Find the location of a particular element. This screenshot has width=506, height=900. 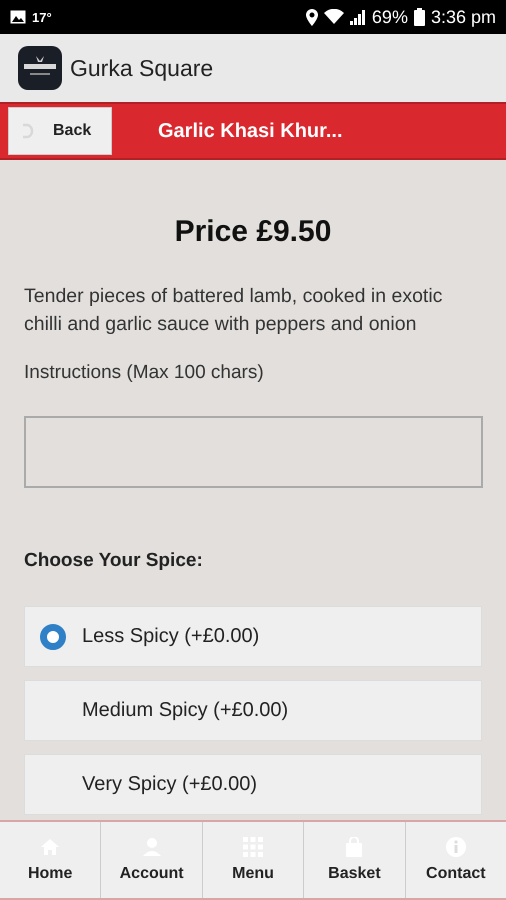

battery-icon is located at coordinates (419, 17).